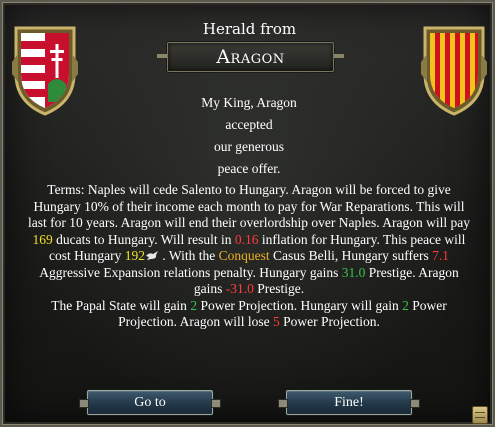 The width and height of the screenshot is (495, 427). What do you see at coordinates (135, 255) in the screenshot?
I see `peace-cost-value: 192` at bounding box center [135, 255].